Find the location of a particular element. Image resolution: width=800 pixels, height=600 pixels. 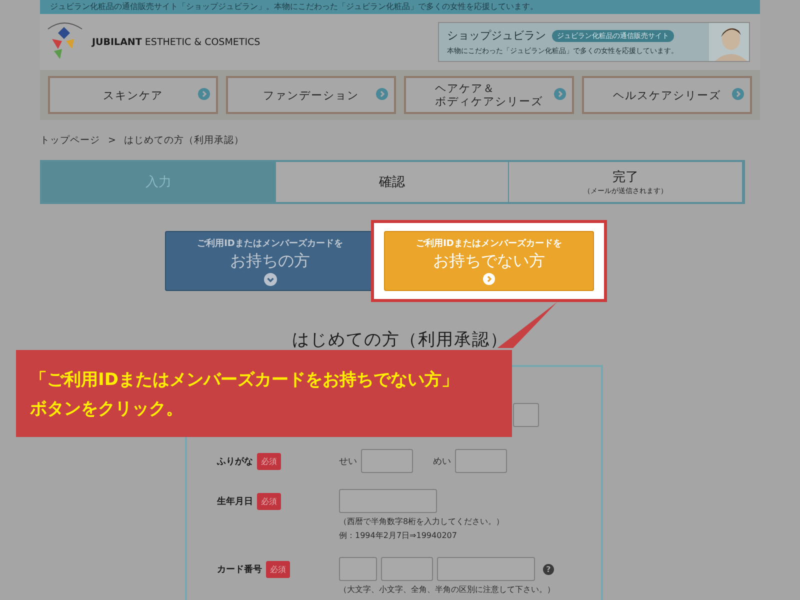

brand-name: JUBILANT ESTHETIC & COSMETICS is located at coordinates (176, 42).